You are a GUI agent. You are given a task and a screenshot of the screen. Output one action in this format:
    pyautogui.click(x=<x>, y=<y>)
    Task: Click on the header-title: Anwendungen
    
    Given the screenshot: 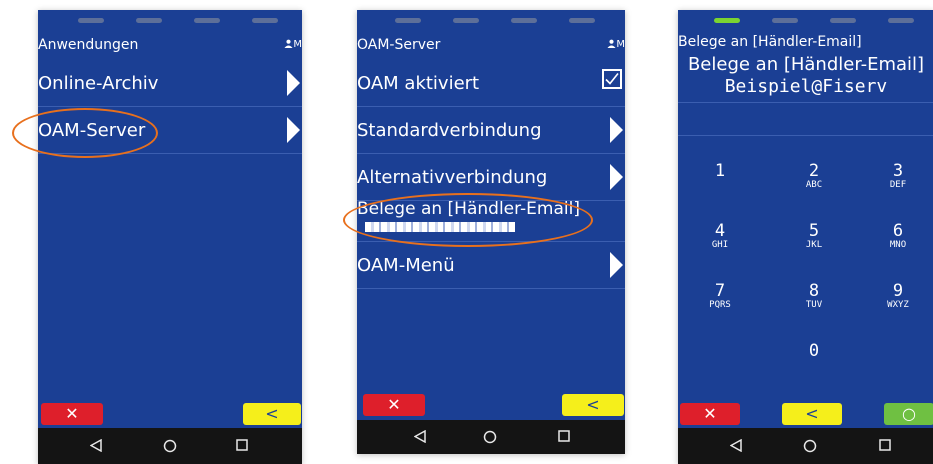 What is the action you would take?
    pyautogui.click(x=88, y=45)
    